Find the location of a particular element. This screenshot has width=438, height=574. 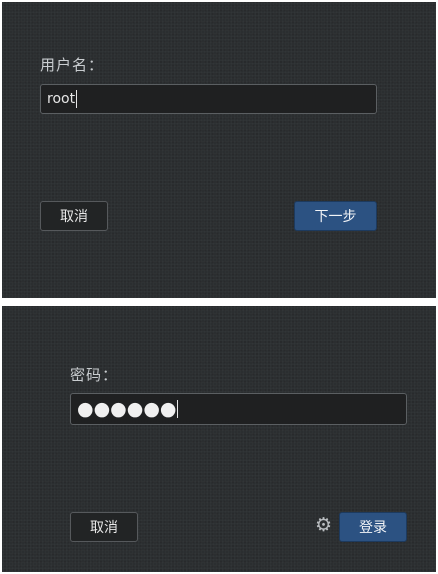

login-button: 登录 is located at coordinates (373, 527).